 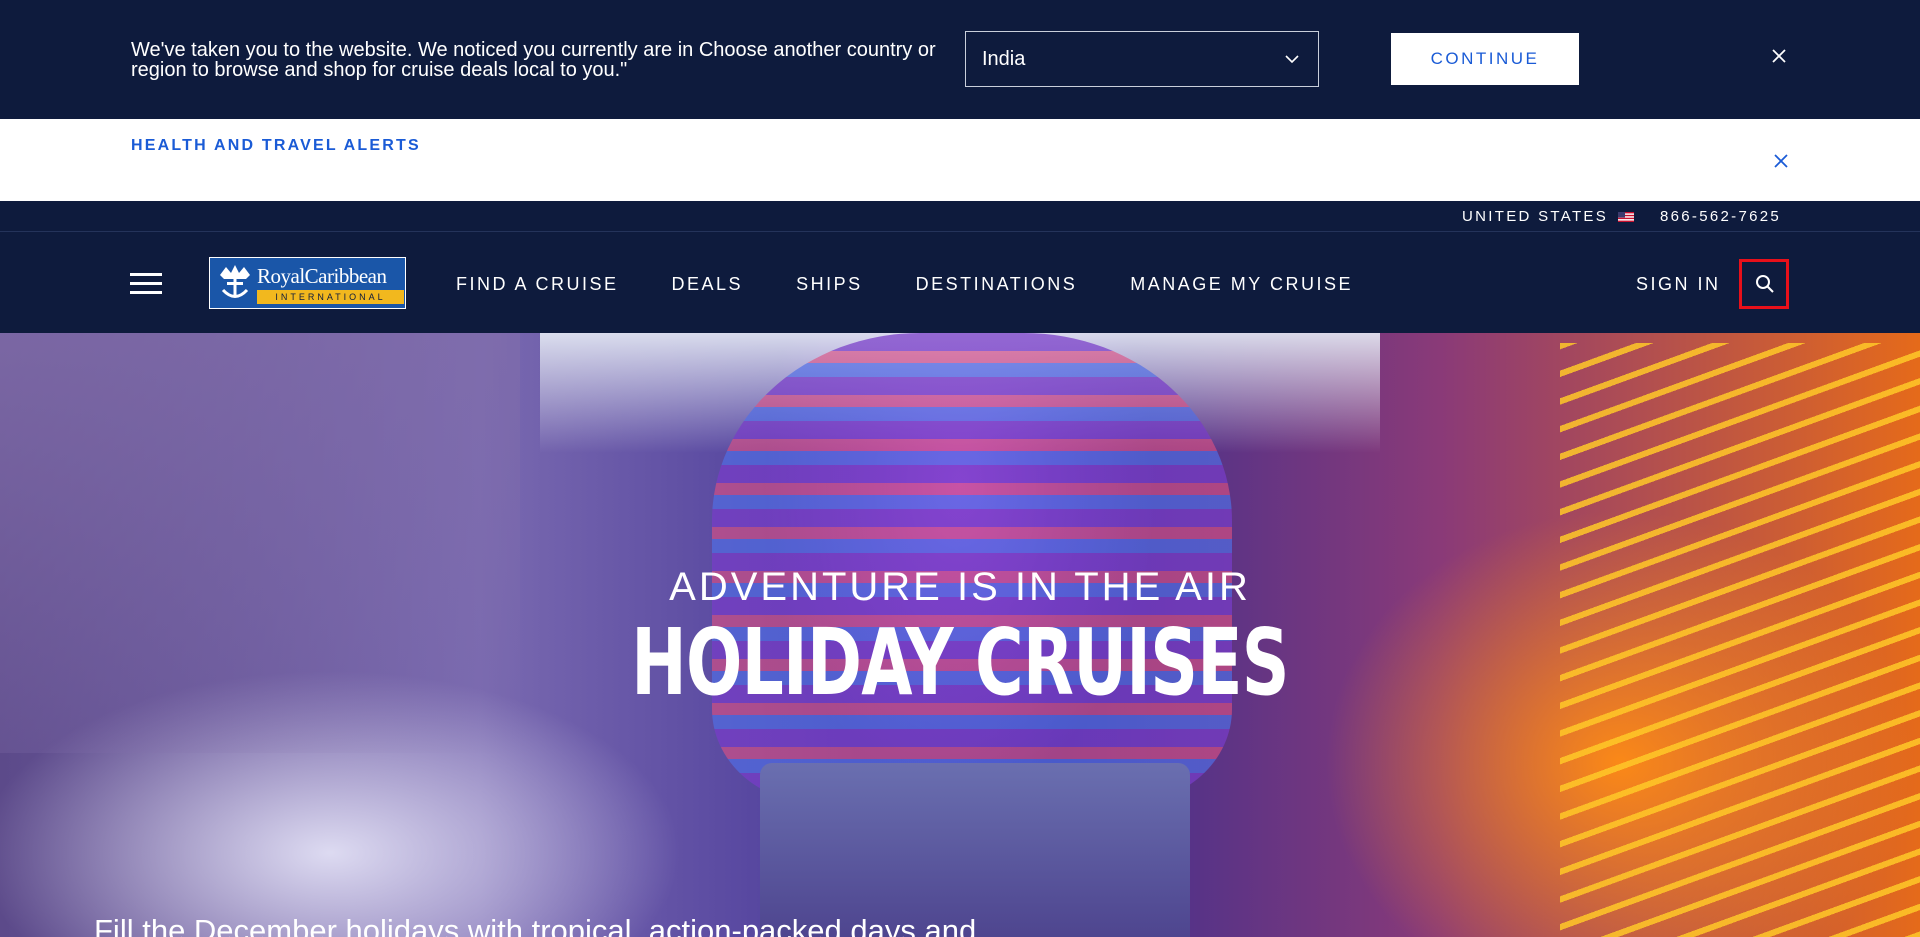 I want to click on nav-find-a-cruise: FIND A CRUISE, so click(x=537, y=284).